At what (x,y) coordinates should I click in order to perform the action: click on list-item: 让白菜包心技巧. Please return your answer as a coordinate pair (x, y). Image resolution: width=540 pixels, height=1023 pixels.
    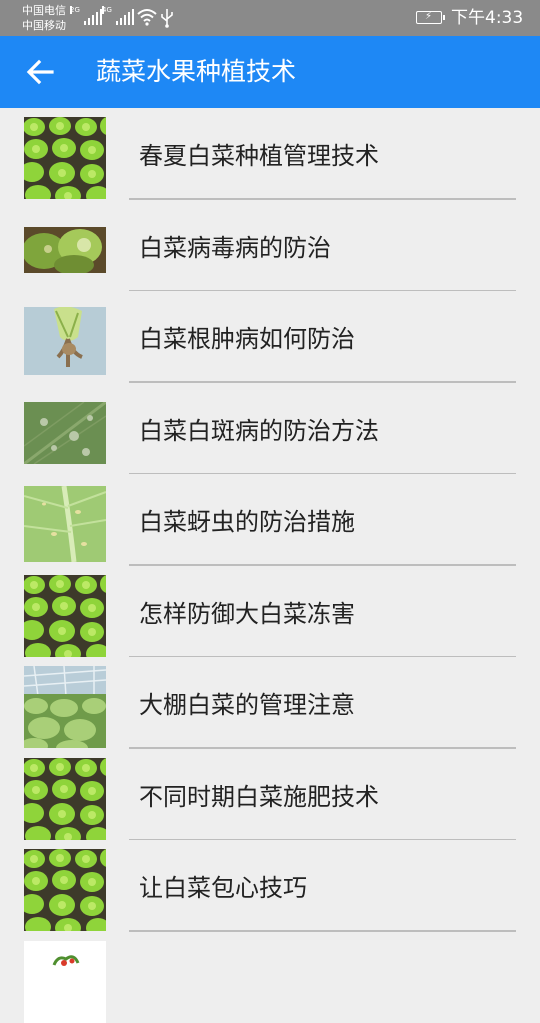
    Looking at the image, I should click on (270, 886).